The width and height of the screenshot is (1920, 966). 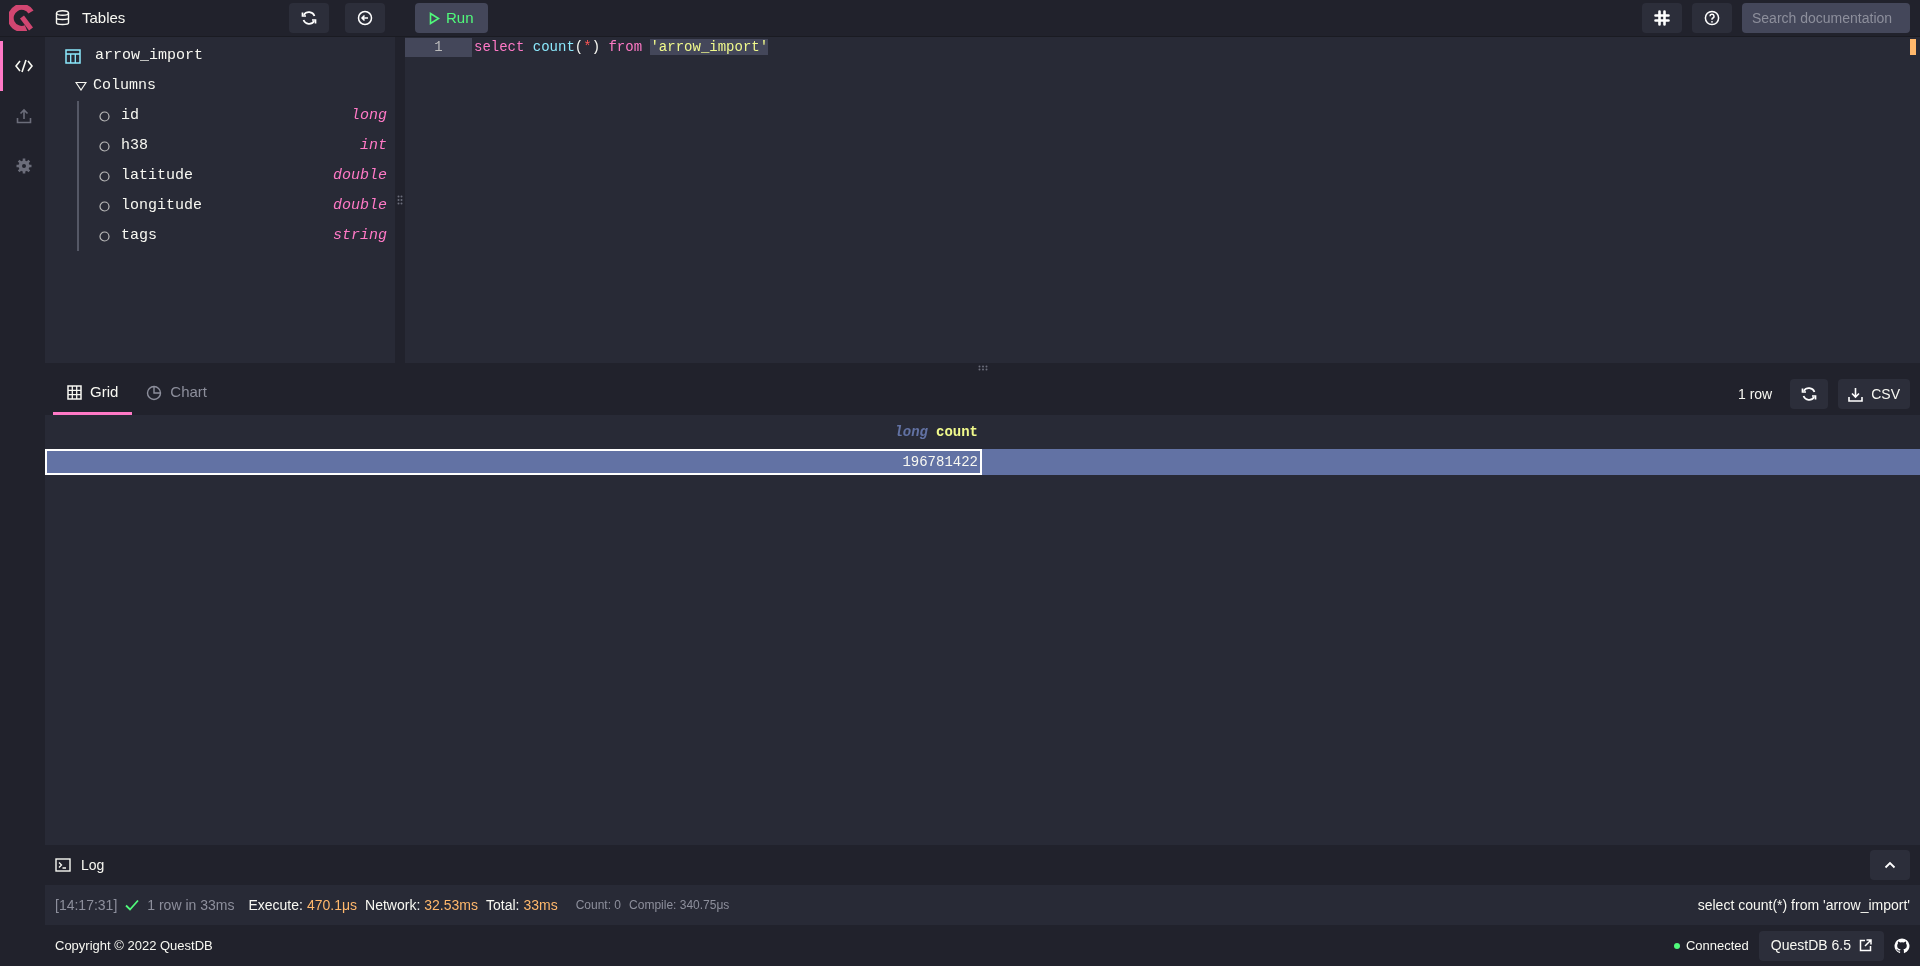 What do you see at coordinates (157, 175) in the screenshot?
I see `column-name: latitude` at bounding box center [157, 175].